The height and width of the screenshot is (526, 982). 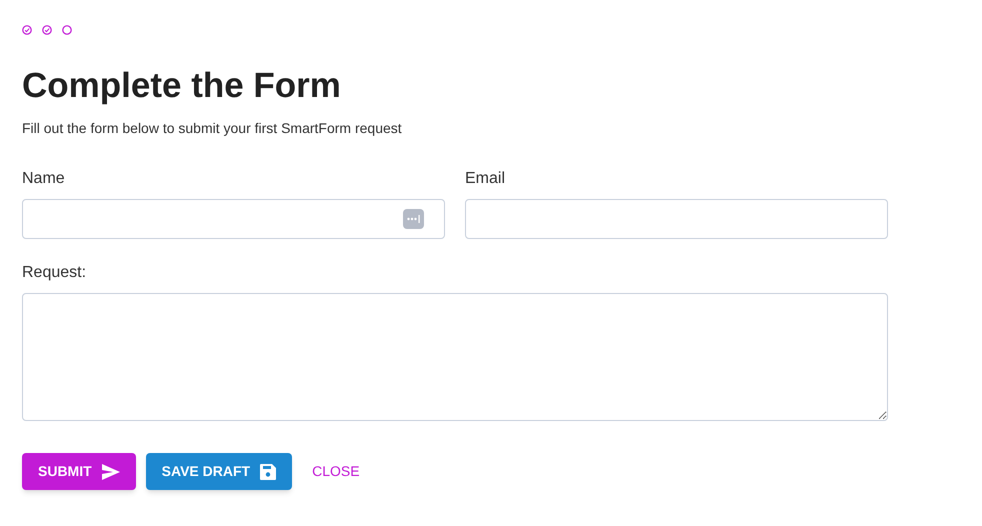 I want to click on submit-button: SUBMIT, so click(x=79, y=471).